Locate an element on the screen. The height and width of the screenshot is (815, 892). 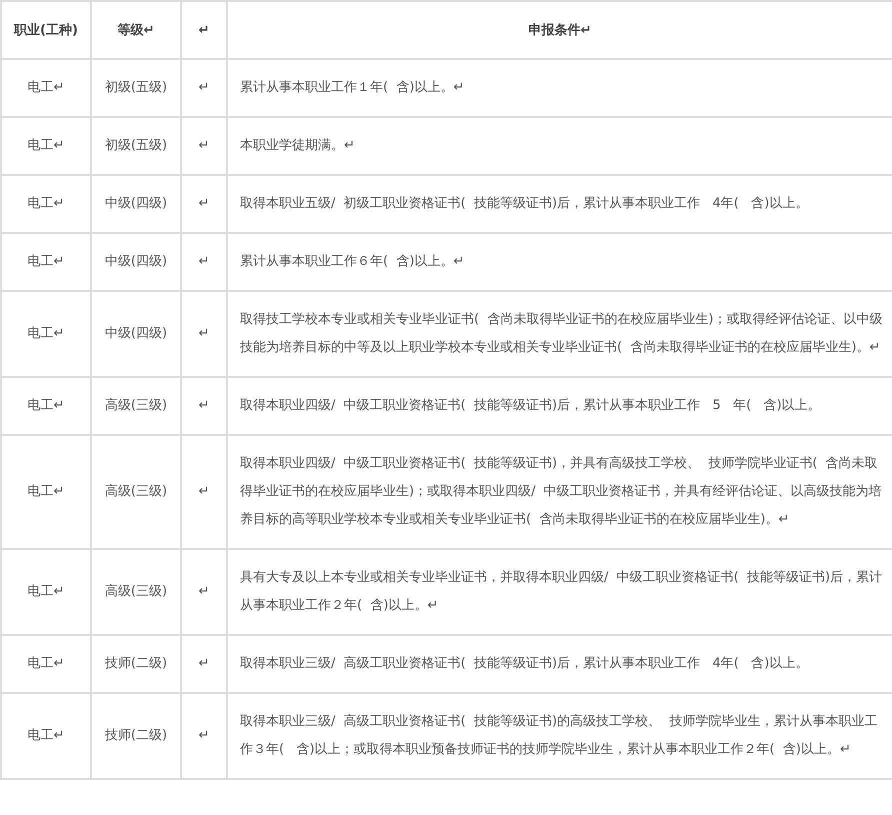
grade-header: 等级↵ is located at coordinates (136, 30).